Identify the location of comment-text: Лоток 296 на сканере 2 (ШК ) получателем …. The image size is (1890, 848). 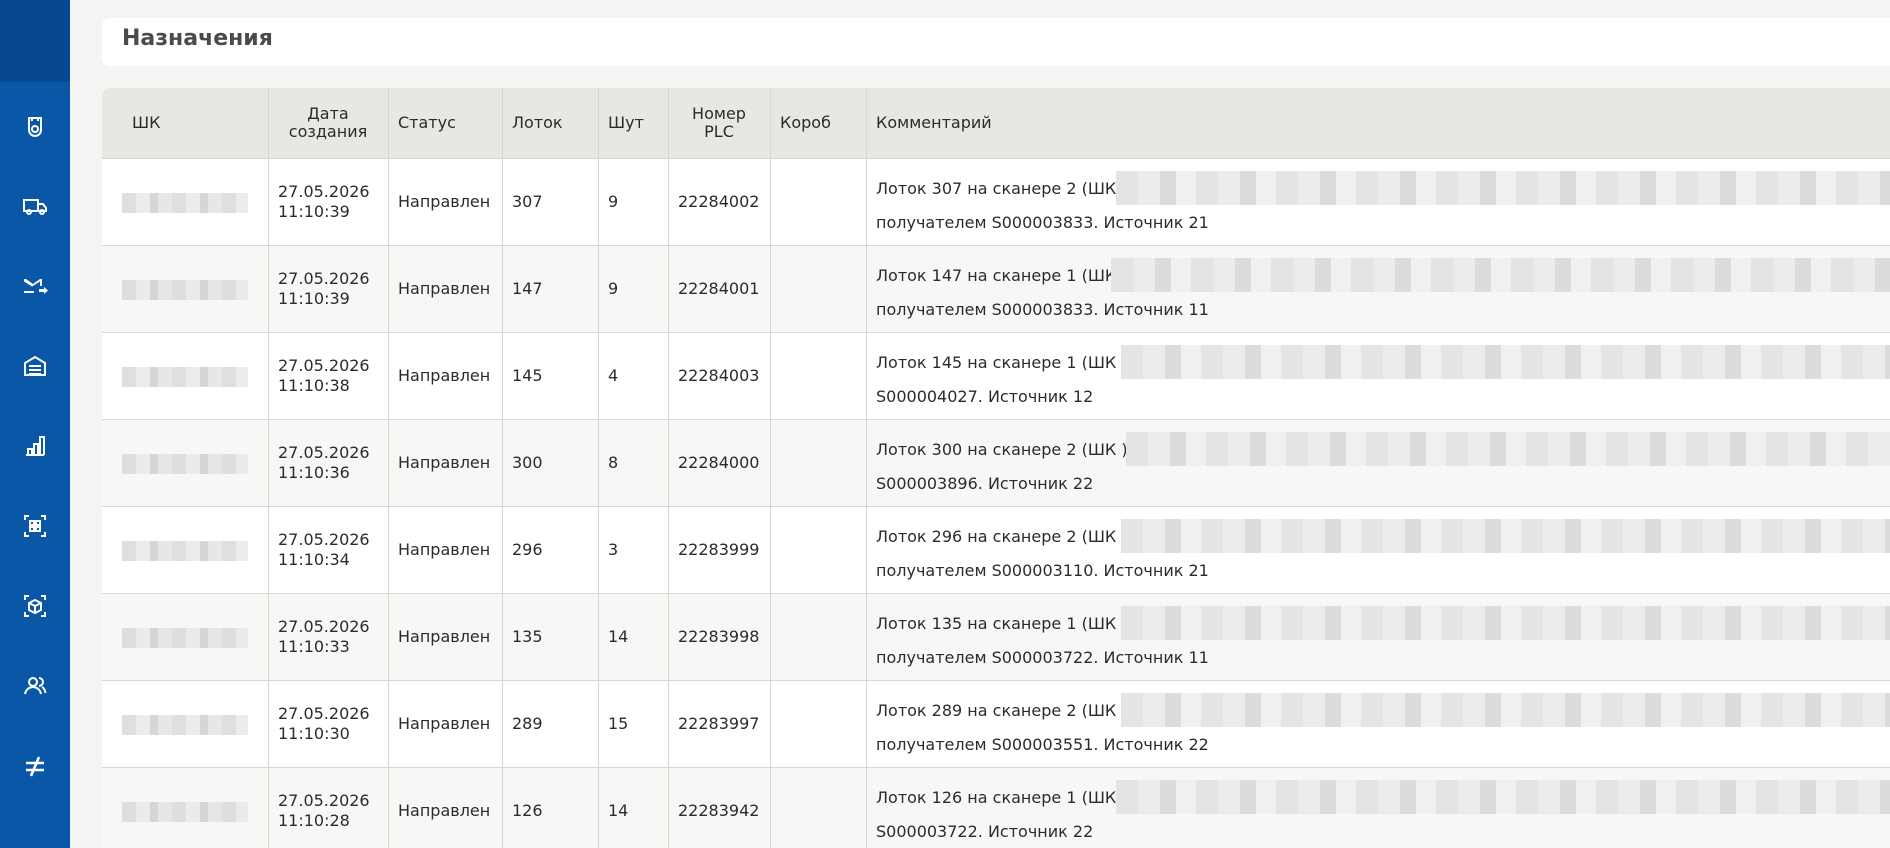
(1383, 550).